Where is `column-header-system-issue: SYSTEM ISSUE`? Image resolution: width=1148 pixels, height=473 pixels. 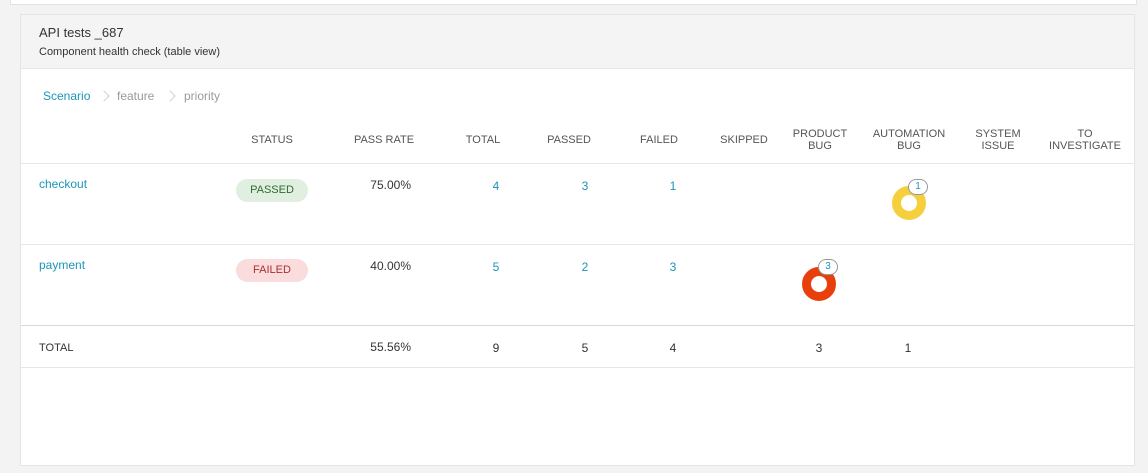
column-header-system-issue: SYSTEM ISSUE is located at coordinates (998, 140).